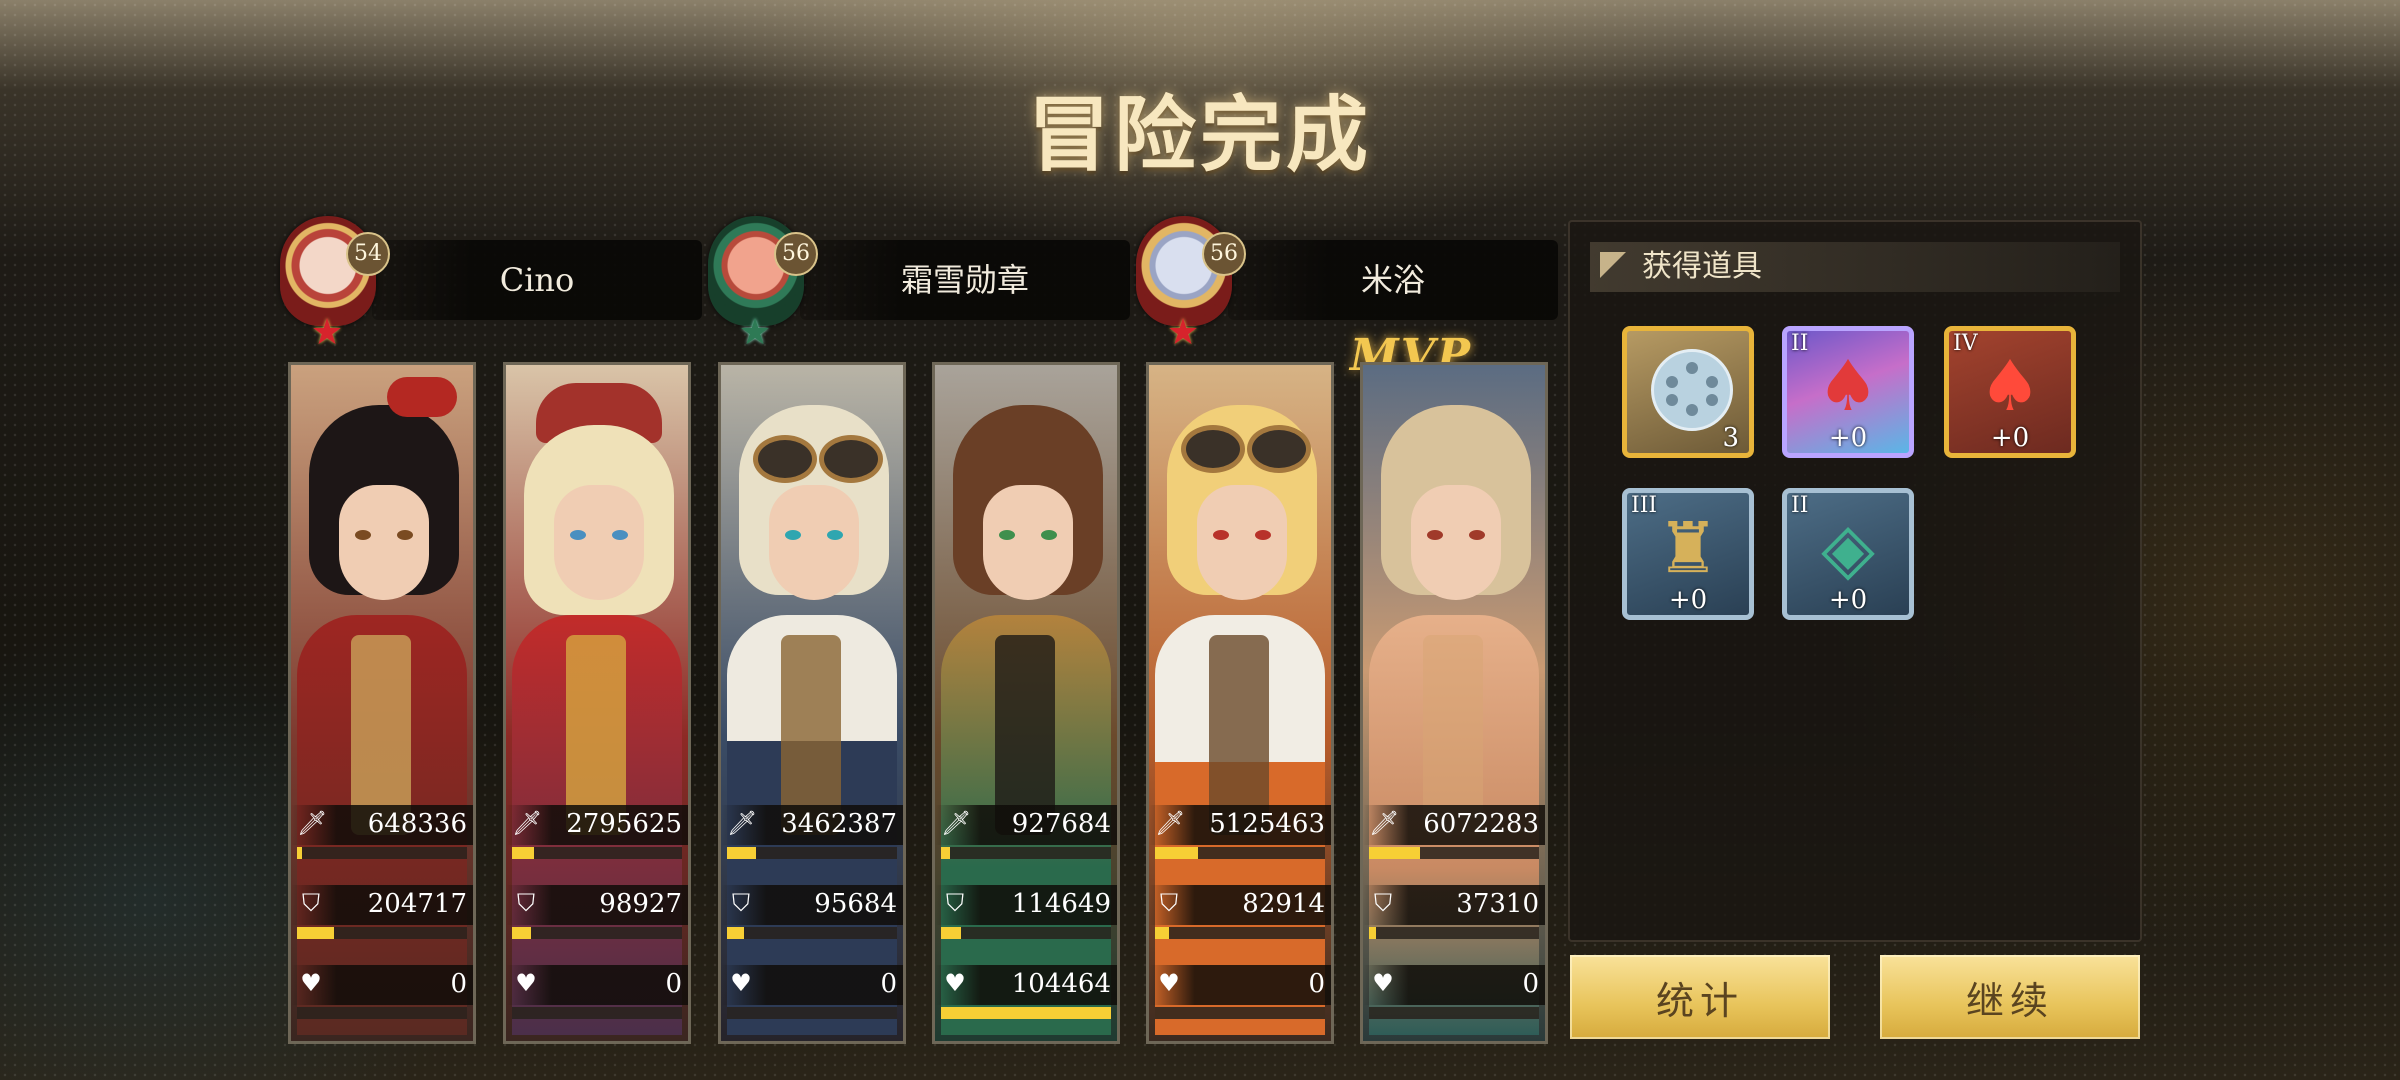 This screenshot has width=2400, height=1080. What do you see at coordinates (1026, 1013) in the screenshot?
I see `heal-bar` at bounding box center [1026, 1013].